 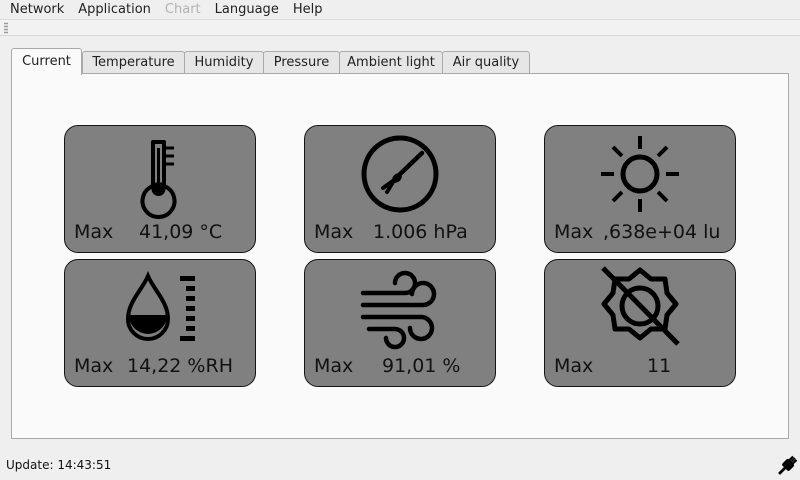 What do you see at coordinates (640, 323) in the screenshot?
I see `uv-card: Max 11` at bounding box center [640, 323].